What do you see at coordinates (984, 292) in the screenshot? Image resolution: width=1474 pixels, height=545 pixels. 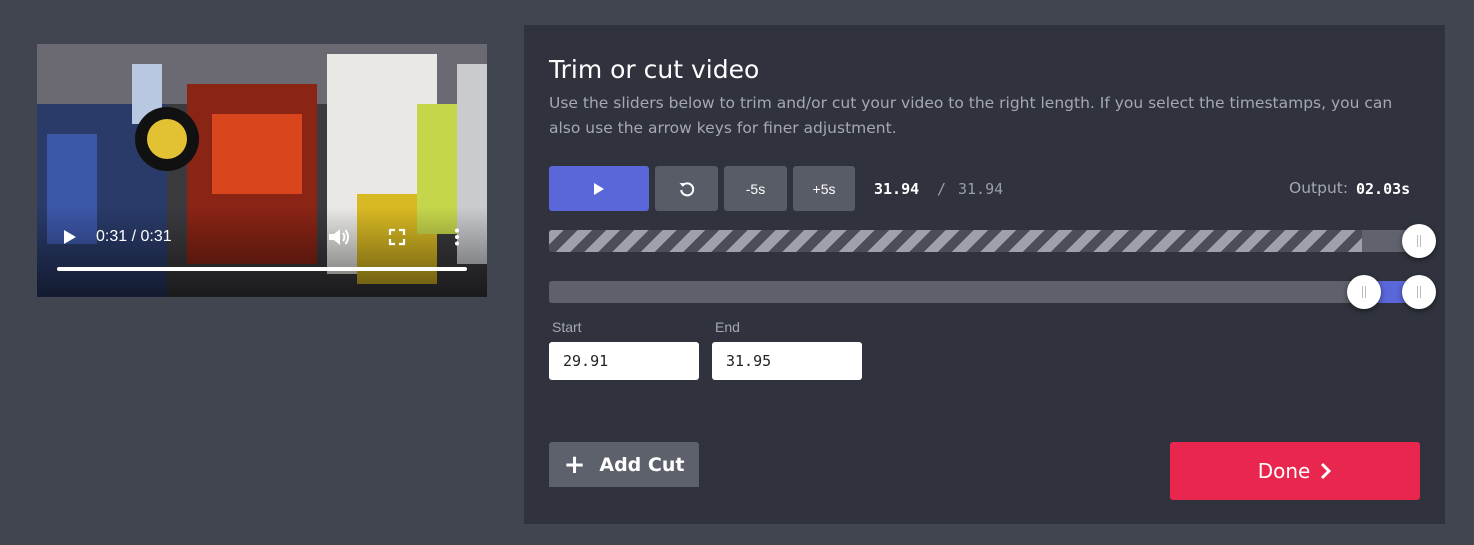 I see `cut-slider-track` at bounding box center [984, 292].